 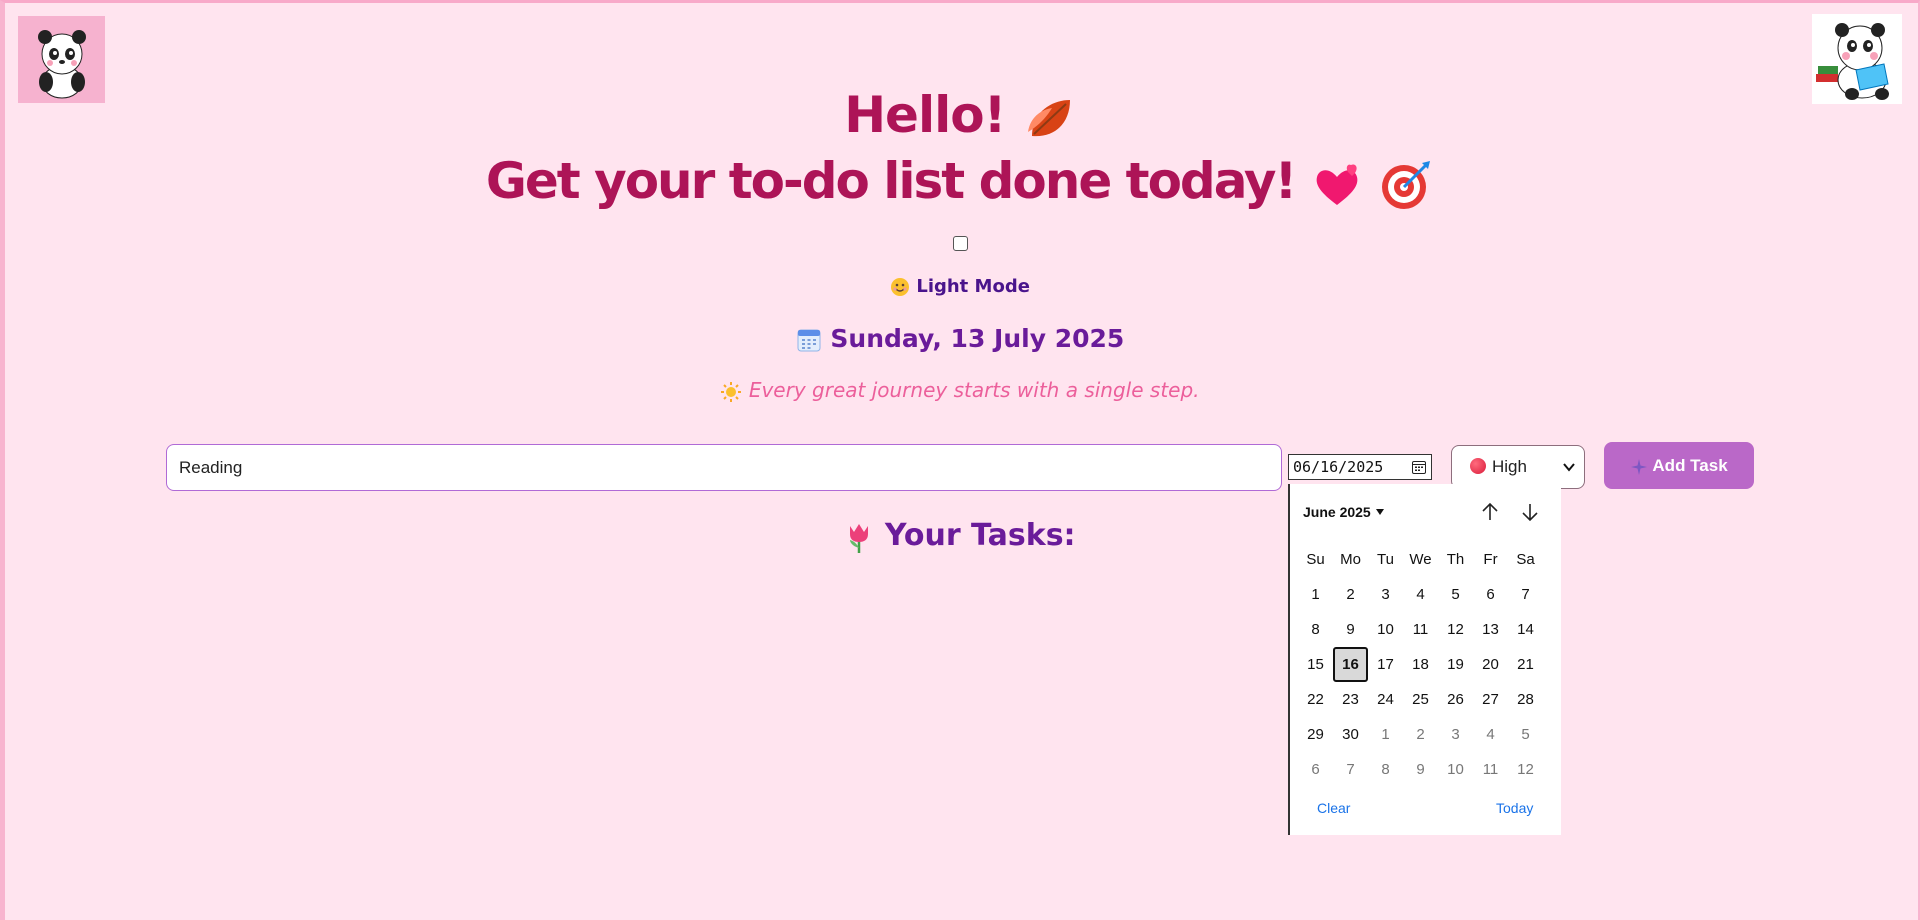 I want to click on calendar-day-adjacent-month: 6, so click(x=1315, y=769).